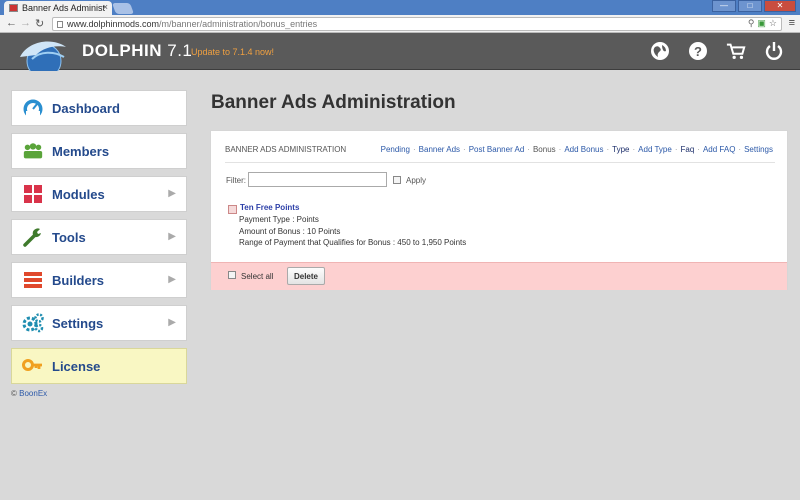 The height and width of the screenshot is (500, 800). Describe the element at coordinates (78, 323) in the screenshot. I see `sidebar-item-label: Settings` at that location.